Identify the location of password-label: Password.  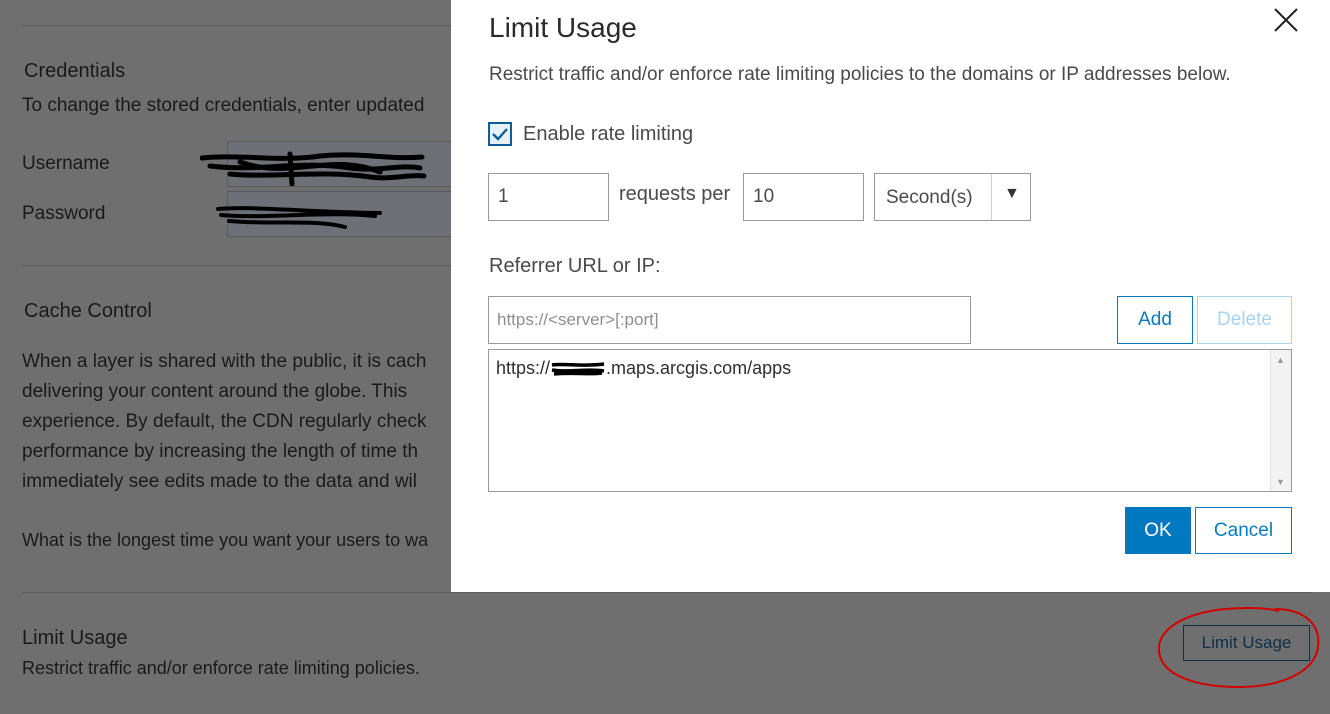
(64, 213).